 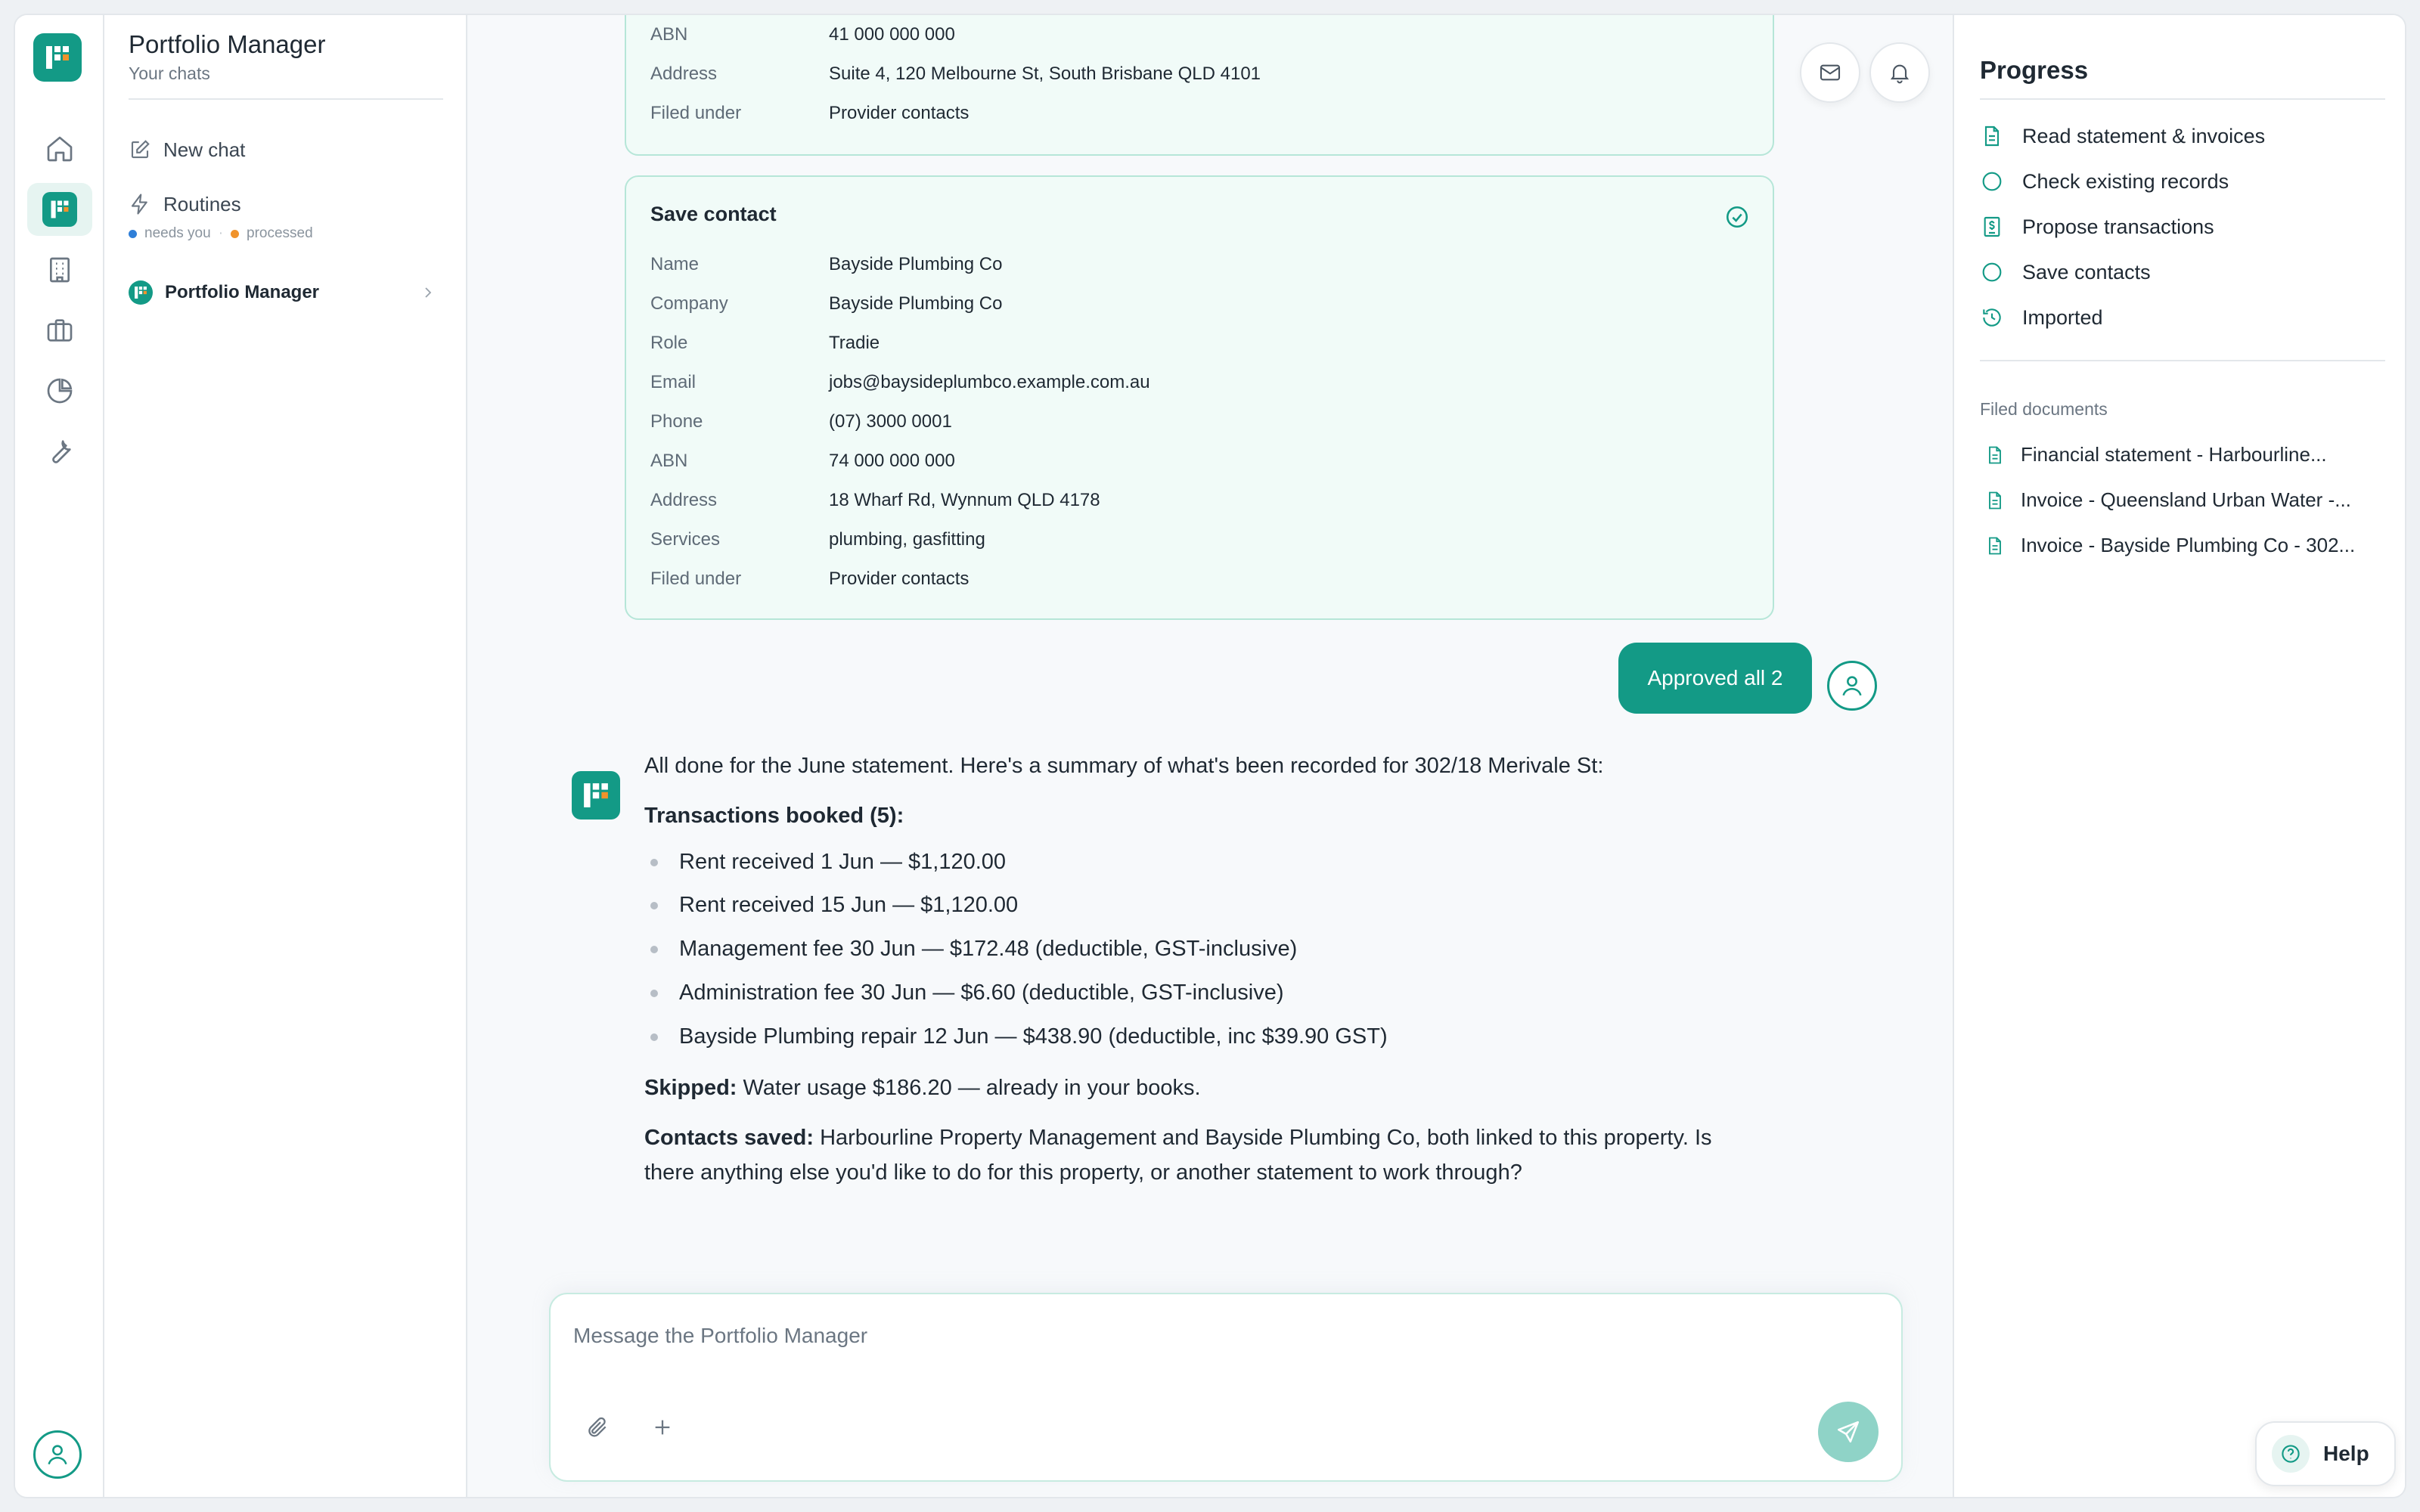 What do you see at coordinates (801, 421) in the screenshot?
I see `card-row: Phone (07) 3000 0001` at bounding box center [801, 421].